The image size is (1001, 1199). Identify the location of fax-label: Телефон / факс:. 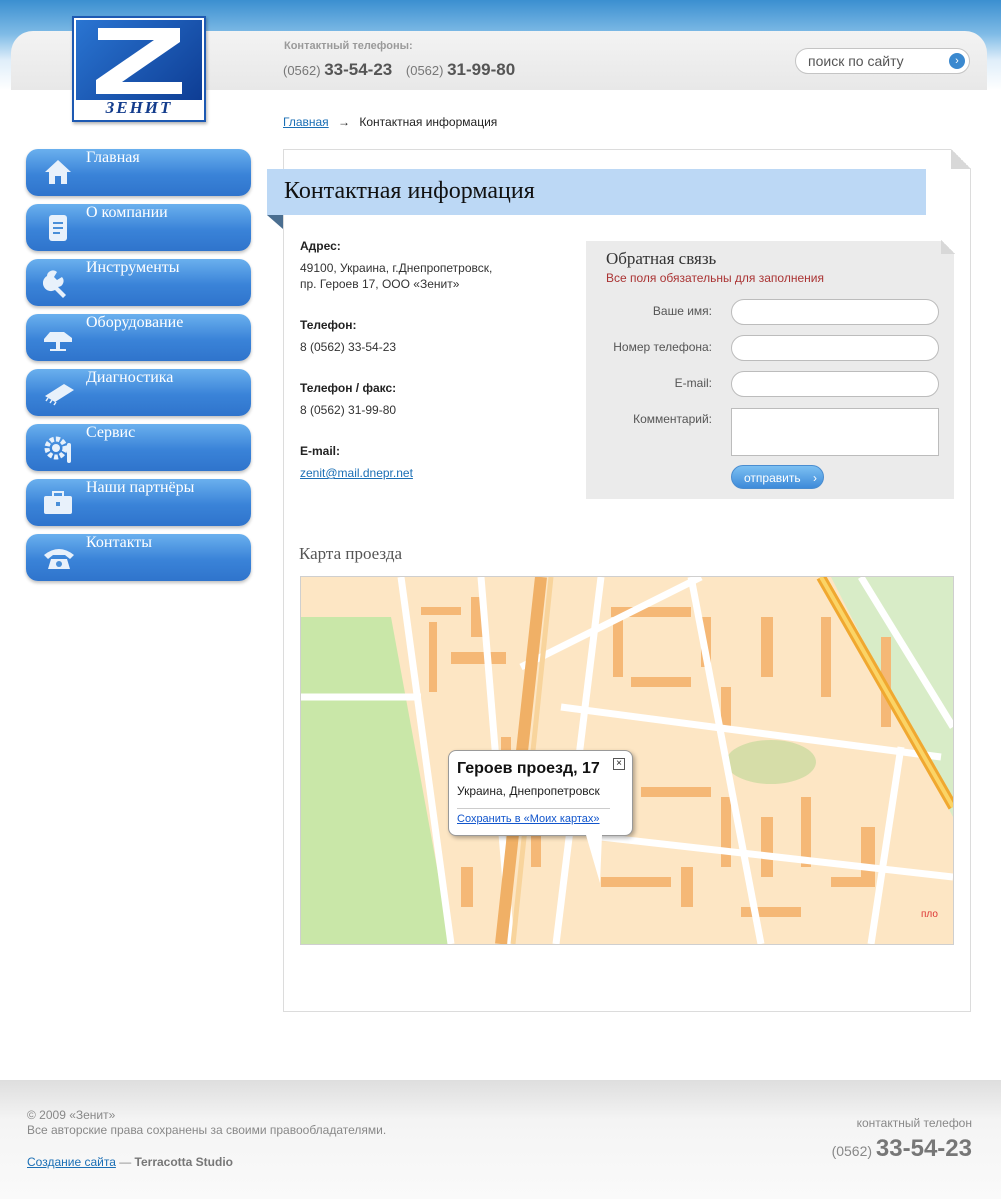
(348, 388).